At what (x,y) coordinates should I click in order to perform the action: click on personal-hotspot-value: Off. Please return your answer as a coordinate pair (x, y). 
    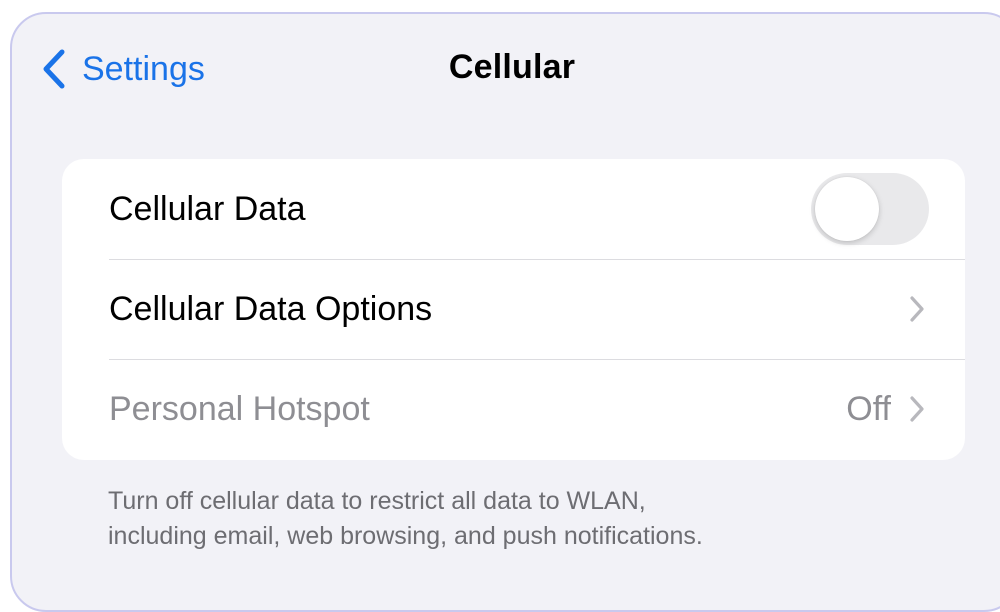
    Looking at the image, I should click on (868, 408).